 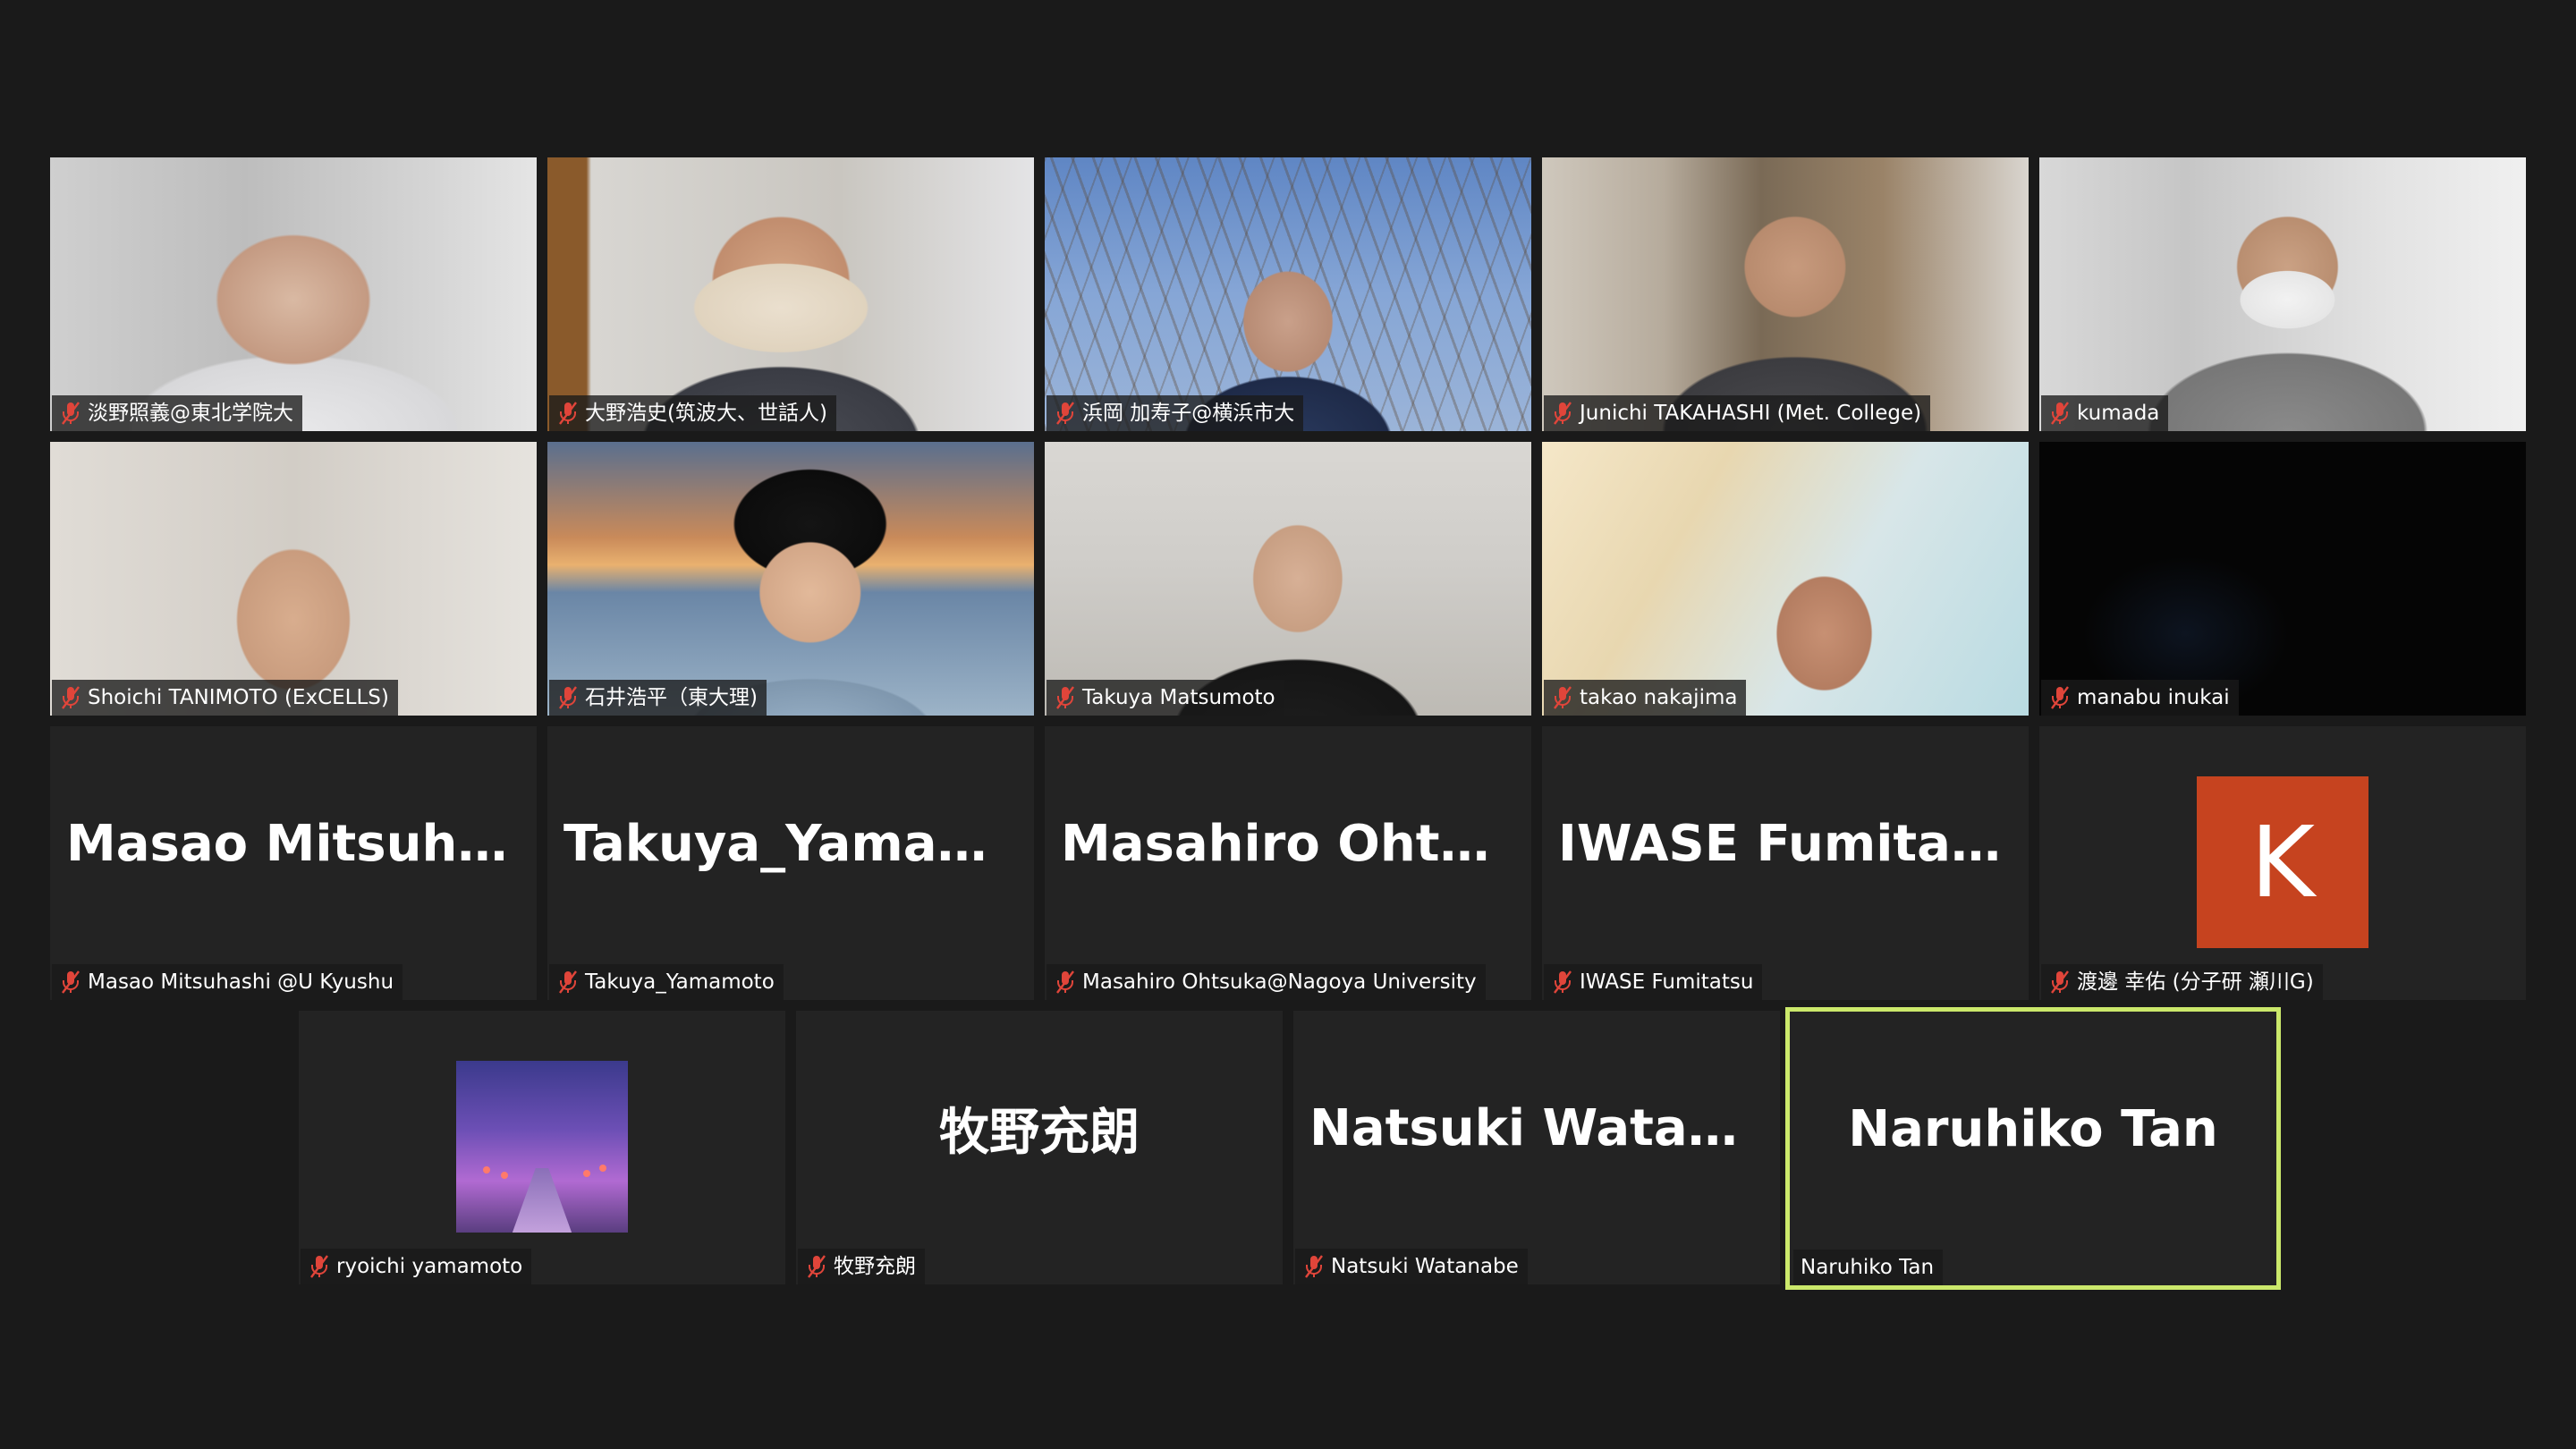 I want to click on participant-name-tag: Natsuki Watanabe, so click(x=1411, y=1266).